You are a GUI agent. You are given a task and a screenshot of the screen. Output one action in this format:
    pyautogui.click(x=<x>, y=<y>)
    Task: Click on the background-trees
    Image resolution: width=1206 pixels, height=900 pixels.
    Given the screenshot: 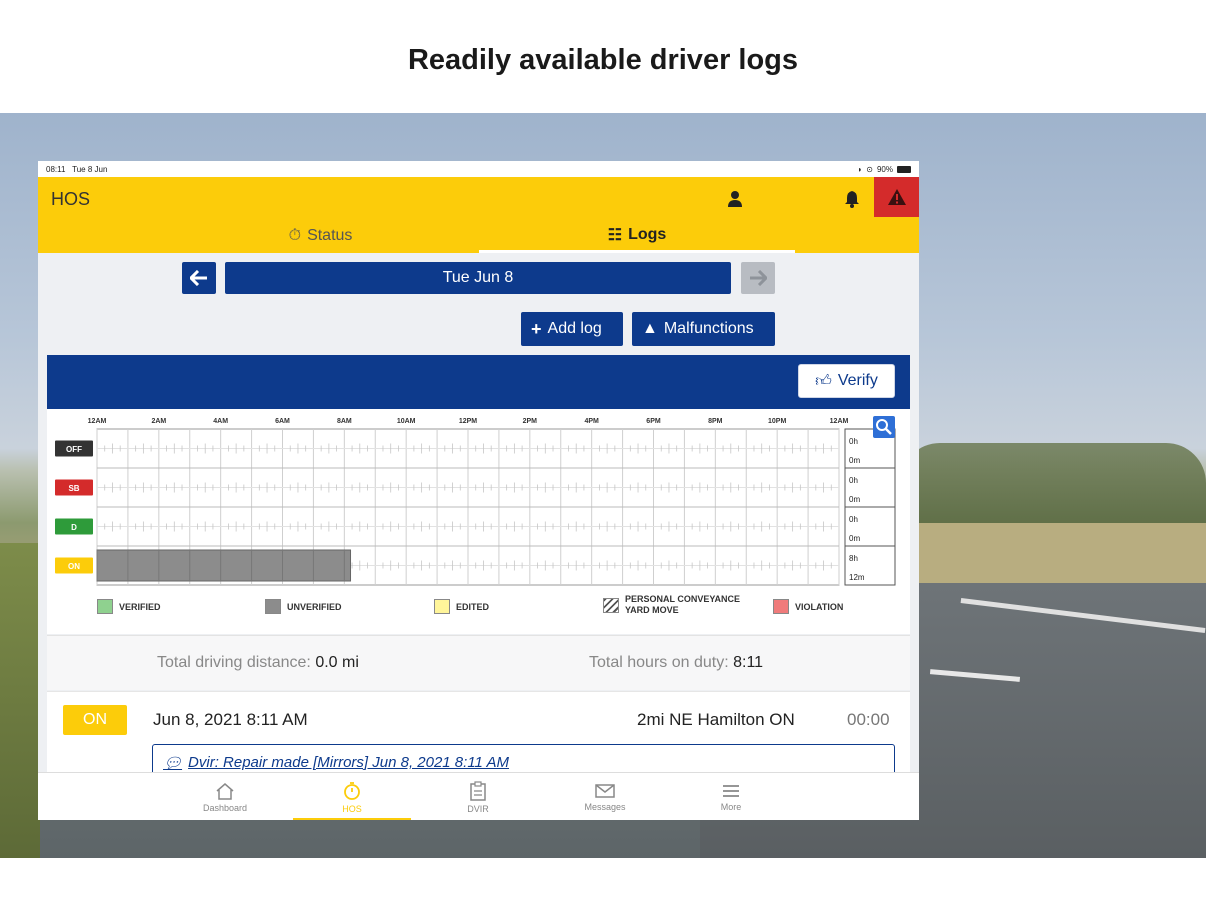 What is the action you would take?
    pyautogui.click(x=1053, y=488)
    